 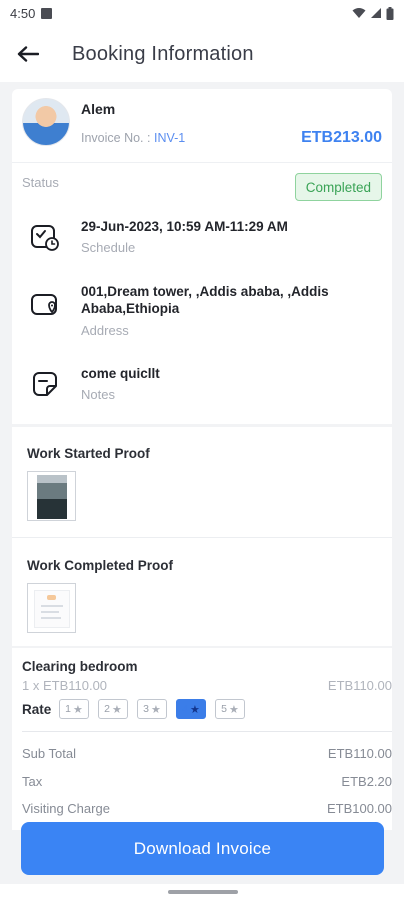 I want to click on home-handle, so click(x=203, y=892).